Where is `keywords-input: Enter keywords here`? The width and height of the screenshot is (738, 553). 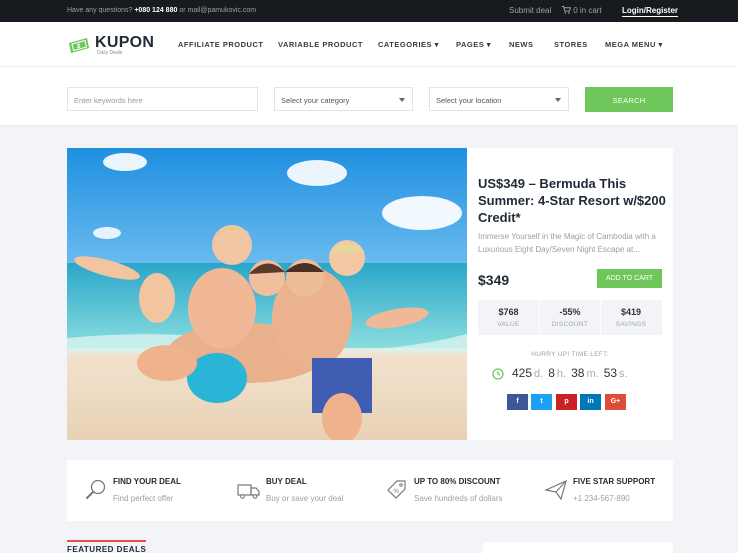 keywords-input: Enter keywords here is located at coordinates (162, 99).